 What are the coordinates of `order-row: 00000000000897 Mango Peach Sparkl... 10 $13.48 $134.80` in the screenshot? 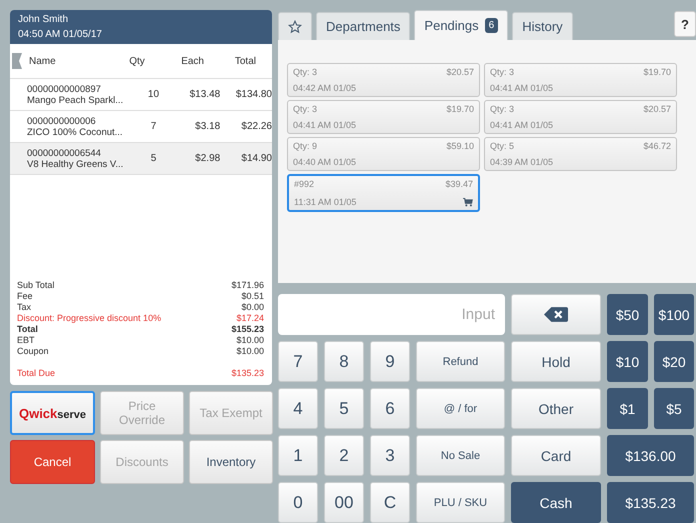 It's located at (141, 95).